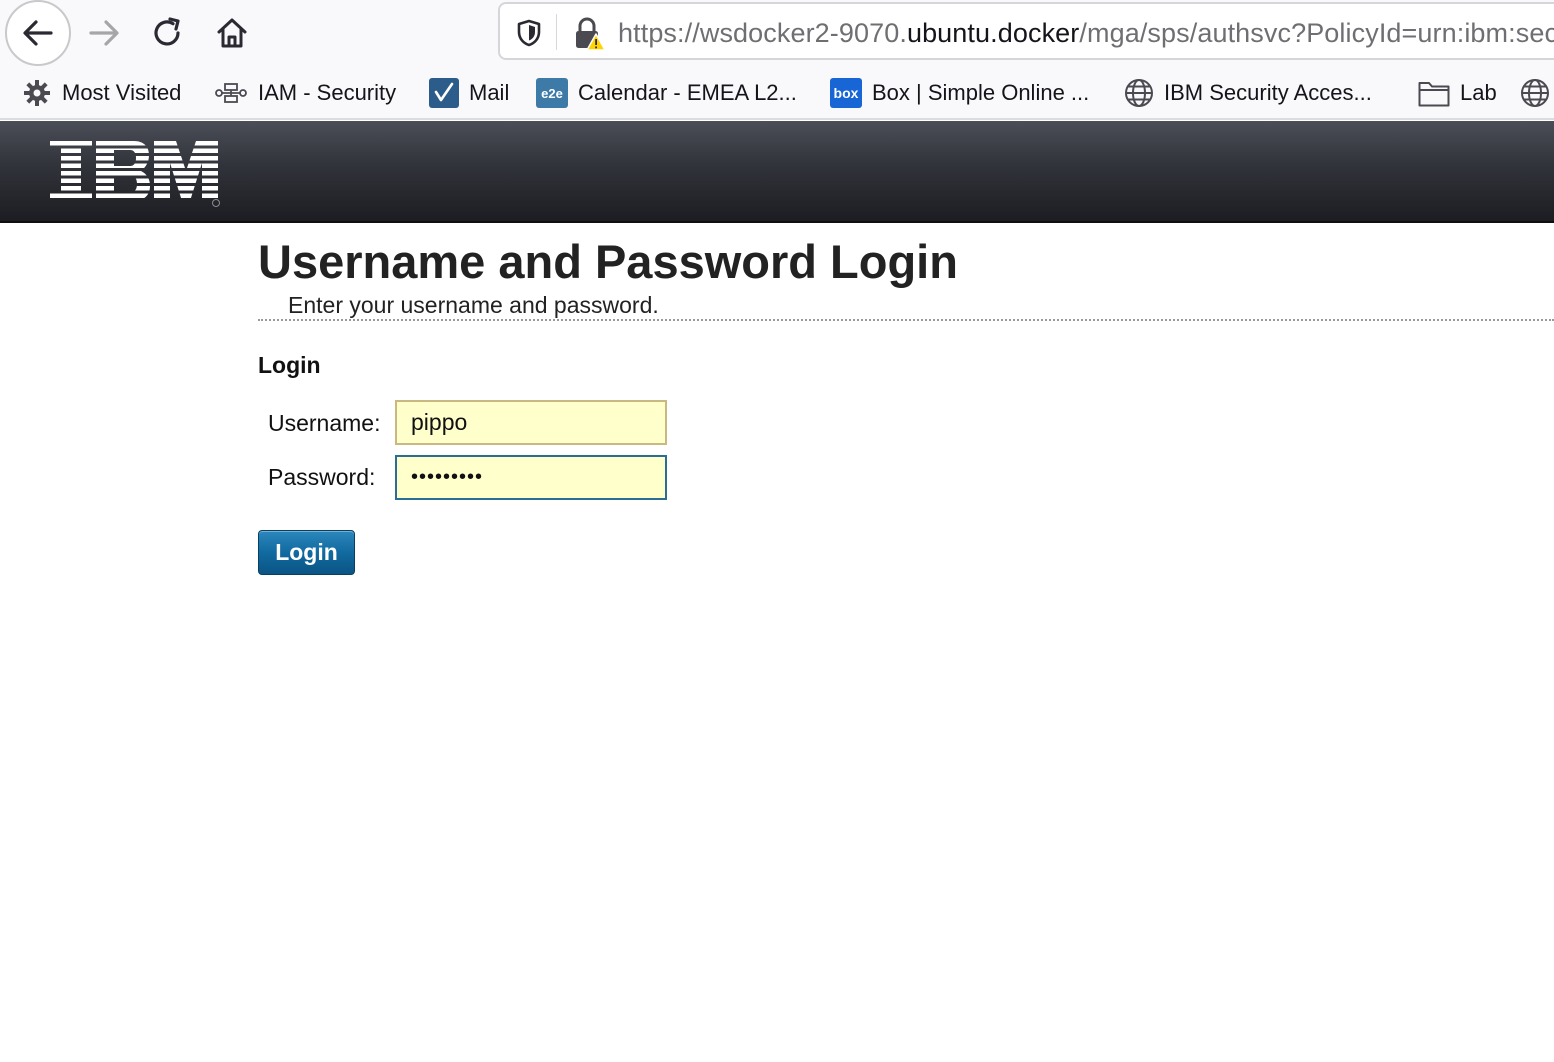 The image size is (1554, 1062). I want to click on arrow-right-icon, so click(104, 33).